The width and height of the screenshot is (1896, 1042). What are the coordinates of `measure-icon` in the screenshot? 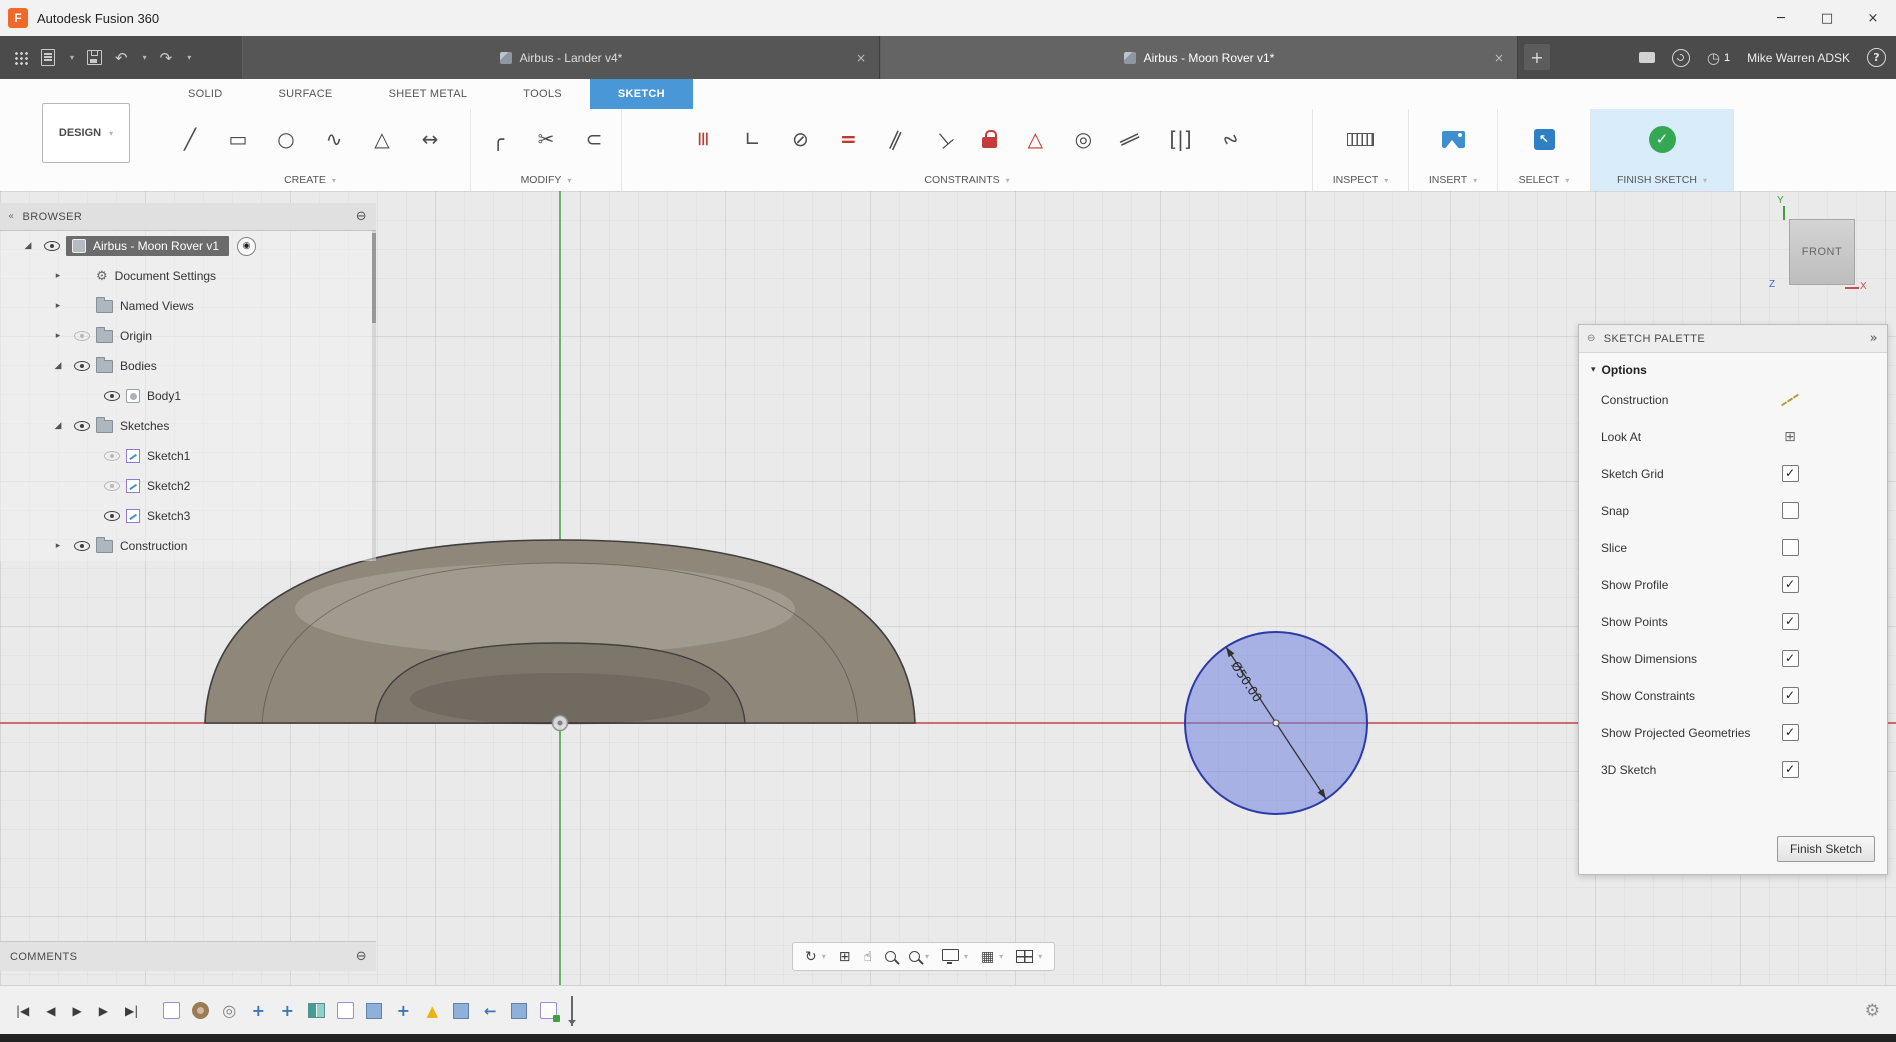 It's located at (1360, 139).